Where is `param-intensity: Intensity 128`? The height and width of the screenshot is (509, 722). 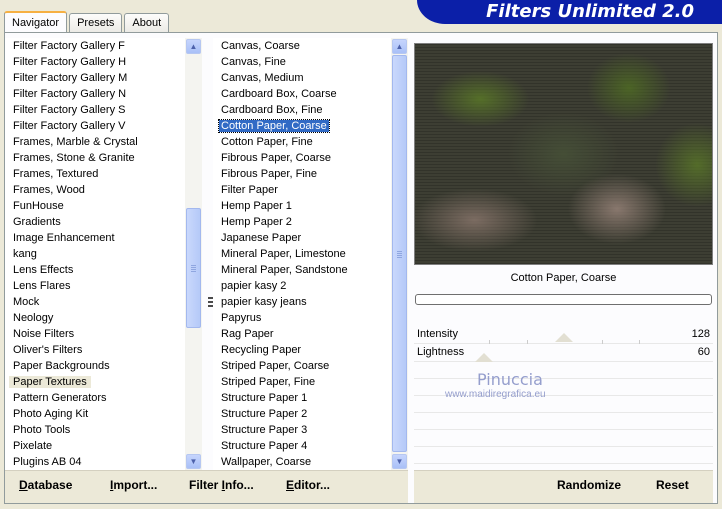 param-intensity: Intensity 128 is located at coordinates (563, 335).